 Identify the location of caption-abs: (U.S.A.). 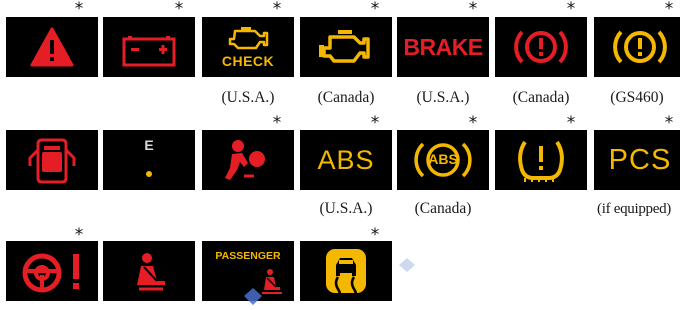
(346, 208).